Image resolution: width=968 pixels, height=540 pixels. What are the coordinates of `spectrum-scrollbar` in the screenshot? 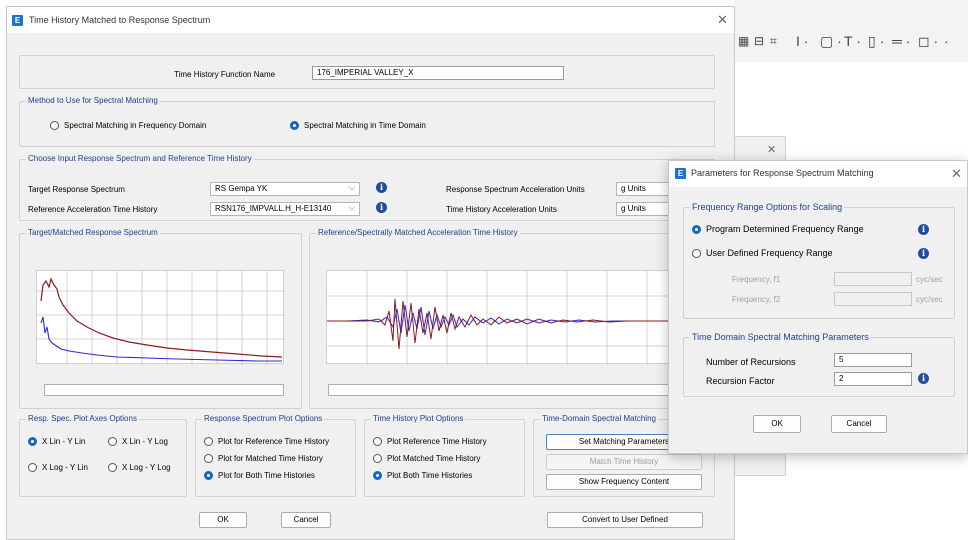 It's located at (164, 390).